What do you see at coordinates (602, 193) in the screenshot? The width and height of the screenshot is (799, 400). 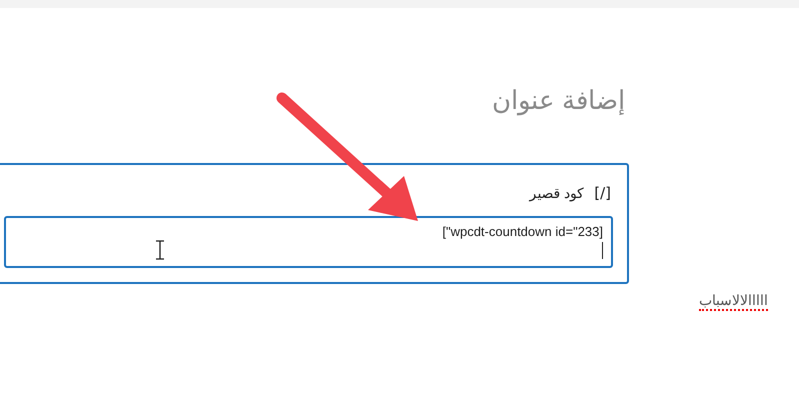 I see `shortcode-icon: [/]` at bounding box center [602, 193].